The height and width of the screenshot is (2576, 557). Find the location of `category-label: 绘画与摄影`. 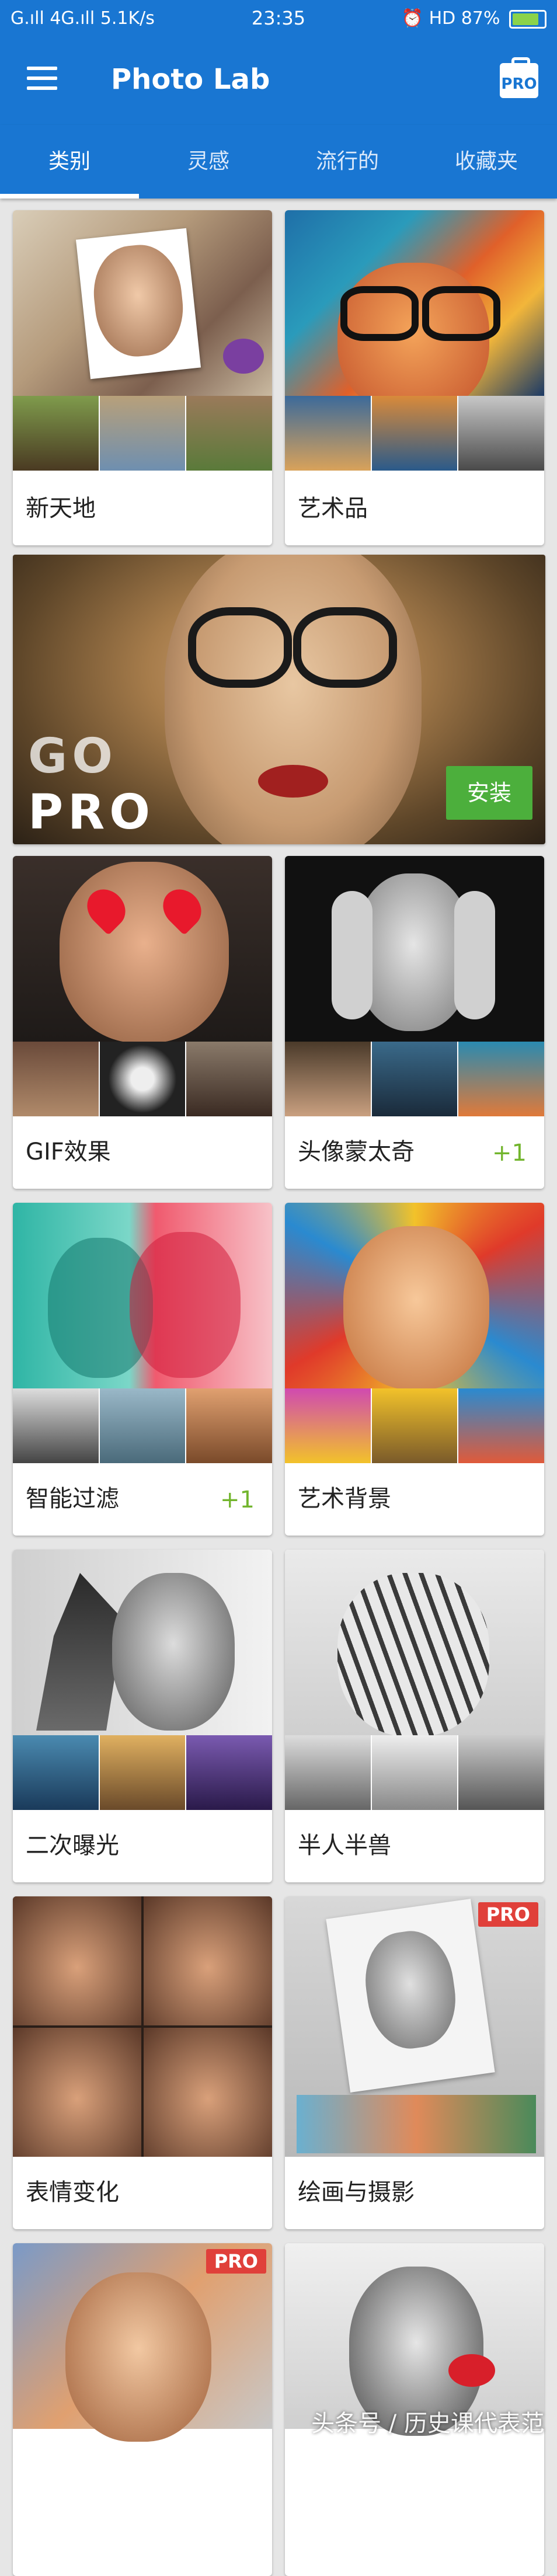

category-label: 绘画与摄影 is located at coordinates (357, 2192).